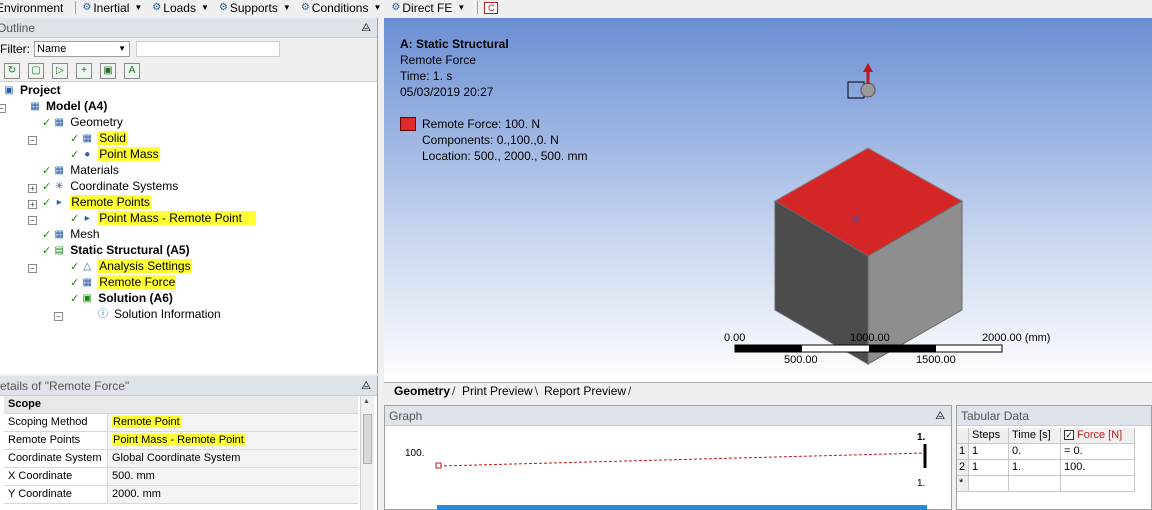  What do you see at coordinates (115, 154) in the screenshot?
I see `tree-node-point-mass: ✓ ● Point Mass` at bounding box center [115, 154].